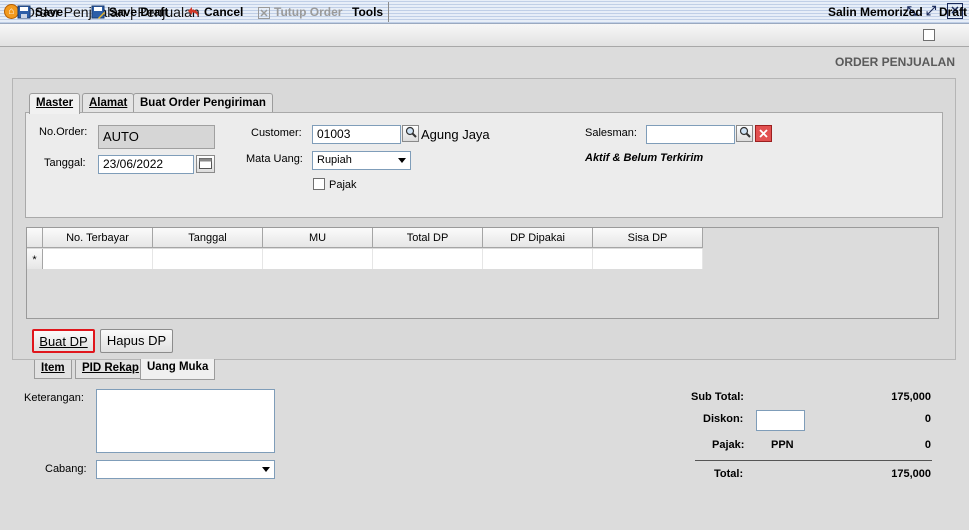 This screenshot has width=969, height=530. Describe the element at coordinates (428, 238) in the screenshot. I see `column-header: Total DP` at that location.